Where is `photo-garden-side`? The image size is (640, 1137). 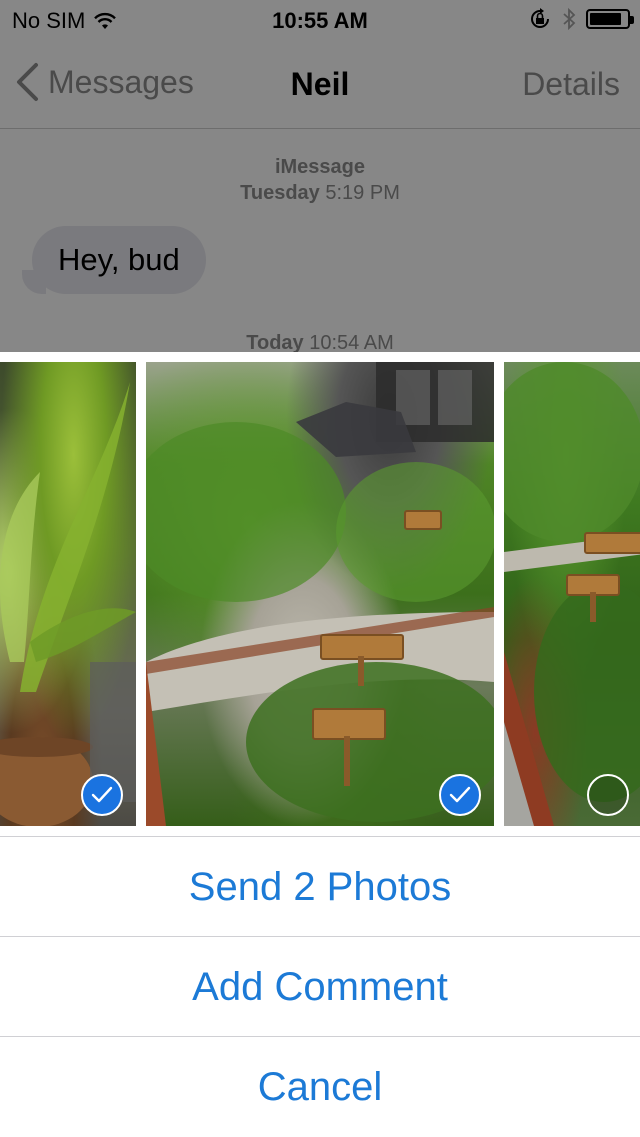
photo-garden-side is located at coordinates (572, 594).